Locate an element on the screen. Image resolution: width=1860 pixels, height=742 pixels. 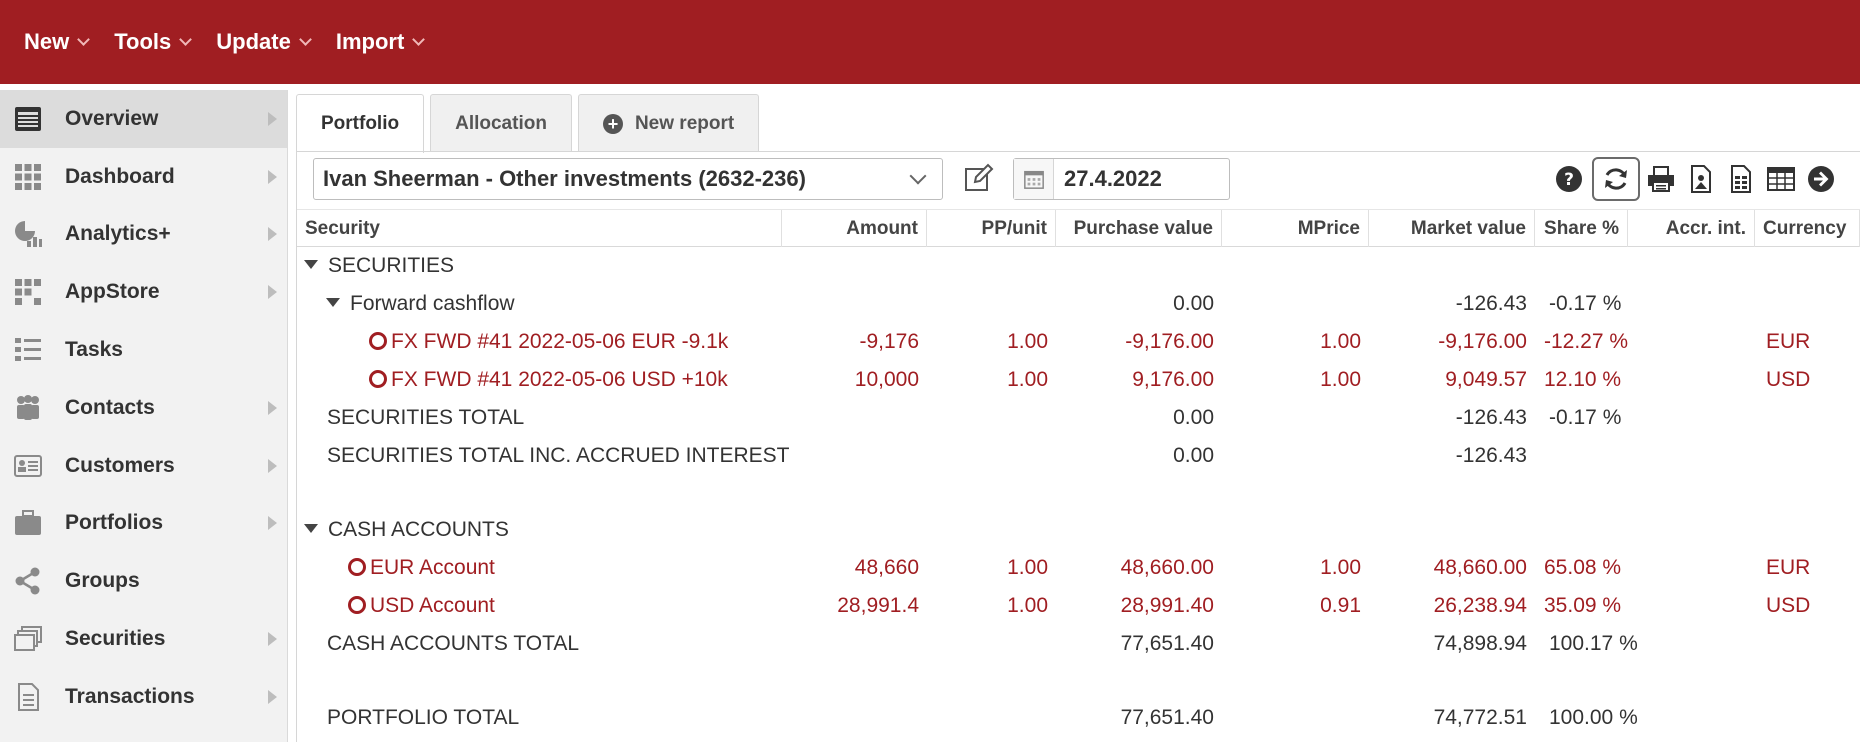
currency-cell: EUR is located at coordinates (1788, 341).